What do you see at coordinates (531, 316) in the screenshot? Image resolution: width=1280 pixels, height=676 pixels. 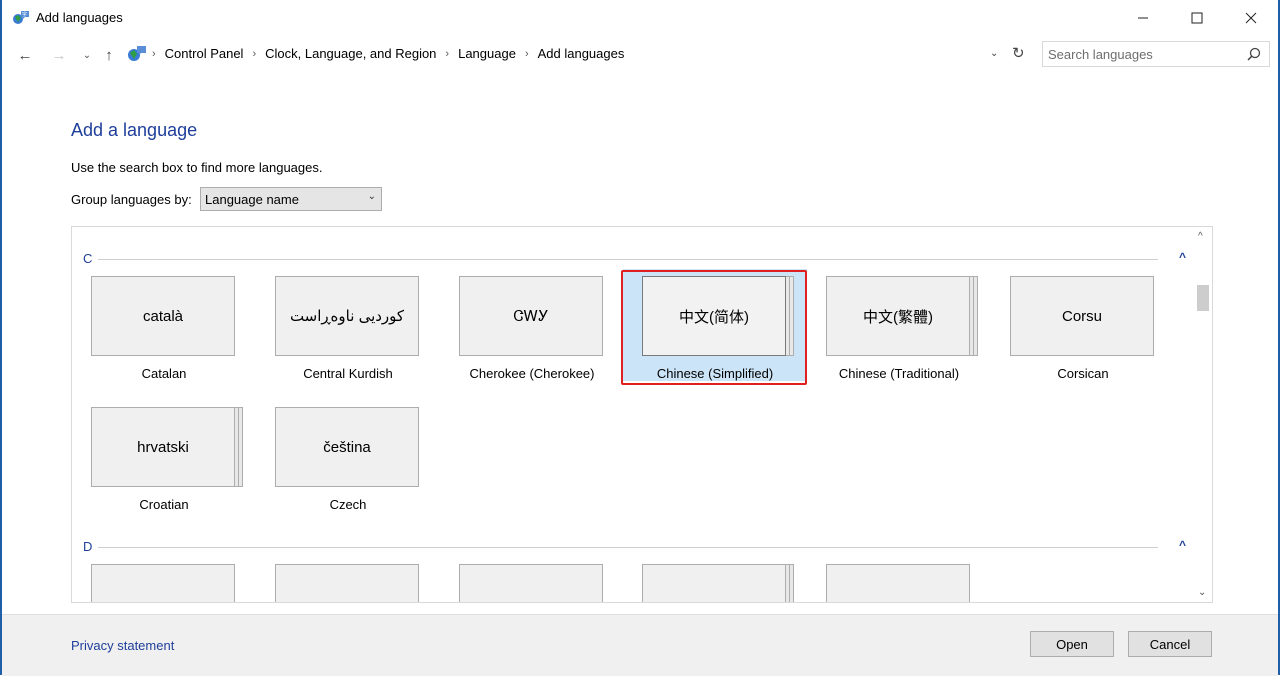 I see `language-native-name: ᏣᎳᎩ` at bounding box center [531, 316].